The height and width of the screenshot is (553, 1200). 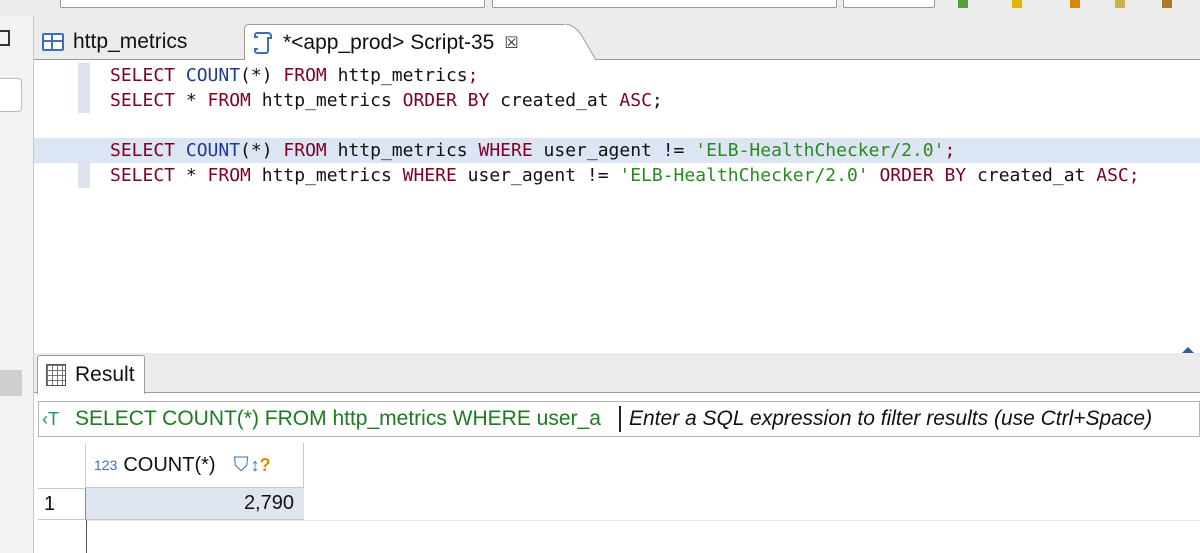 I want to click on tab-corner, so click(x=580, y=42).